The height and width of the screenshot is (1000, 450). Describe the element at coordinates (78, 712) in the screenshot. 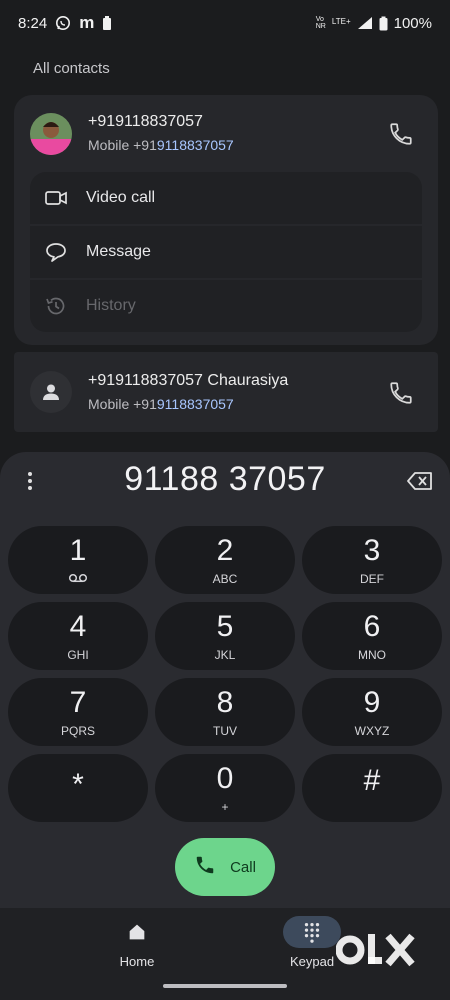

I see `key-7: 7 PQRS` at that location.